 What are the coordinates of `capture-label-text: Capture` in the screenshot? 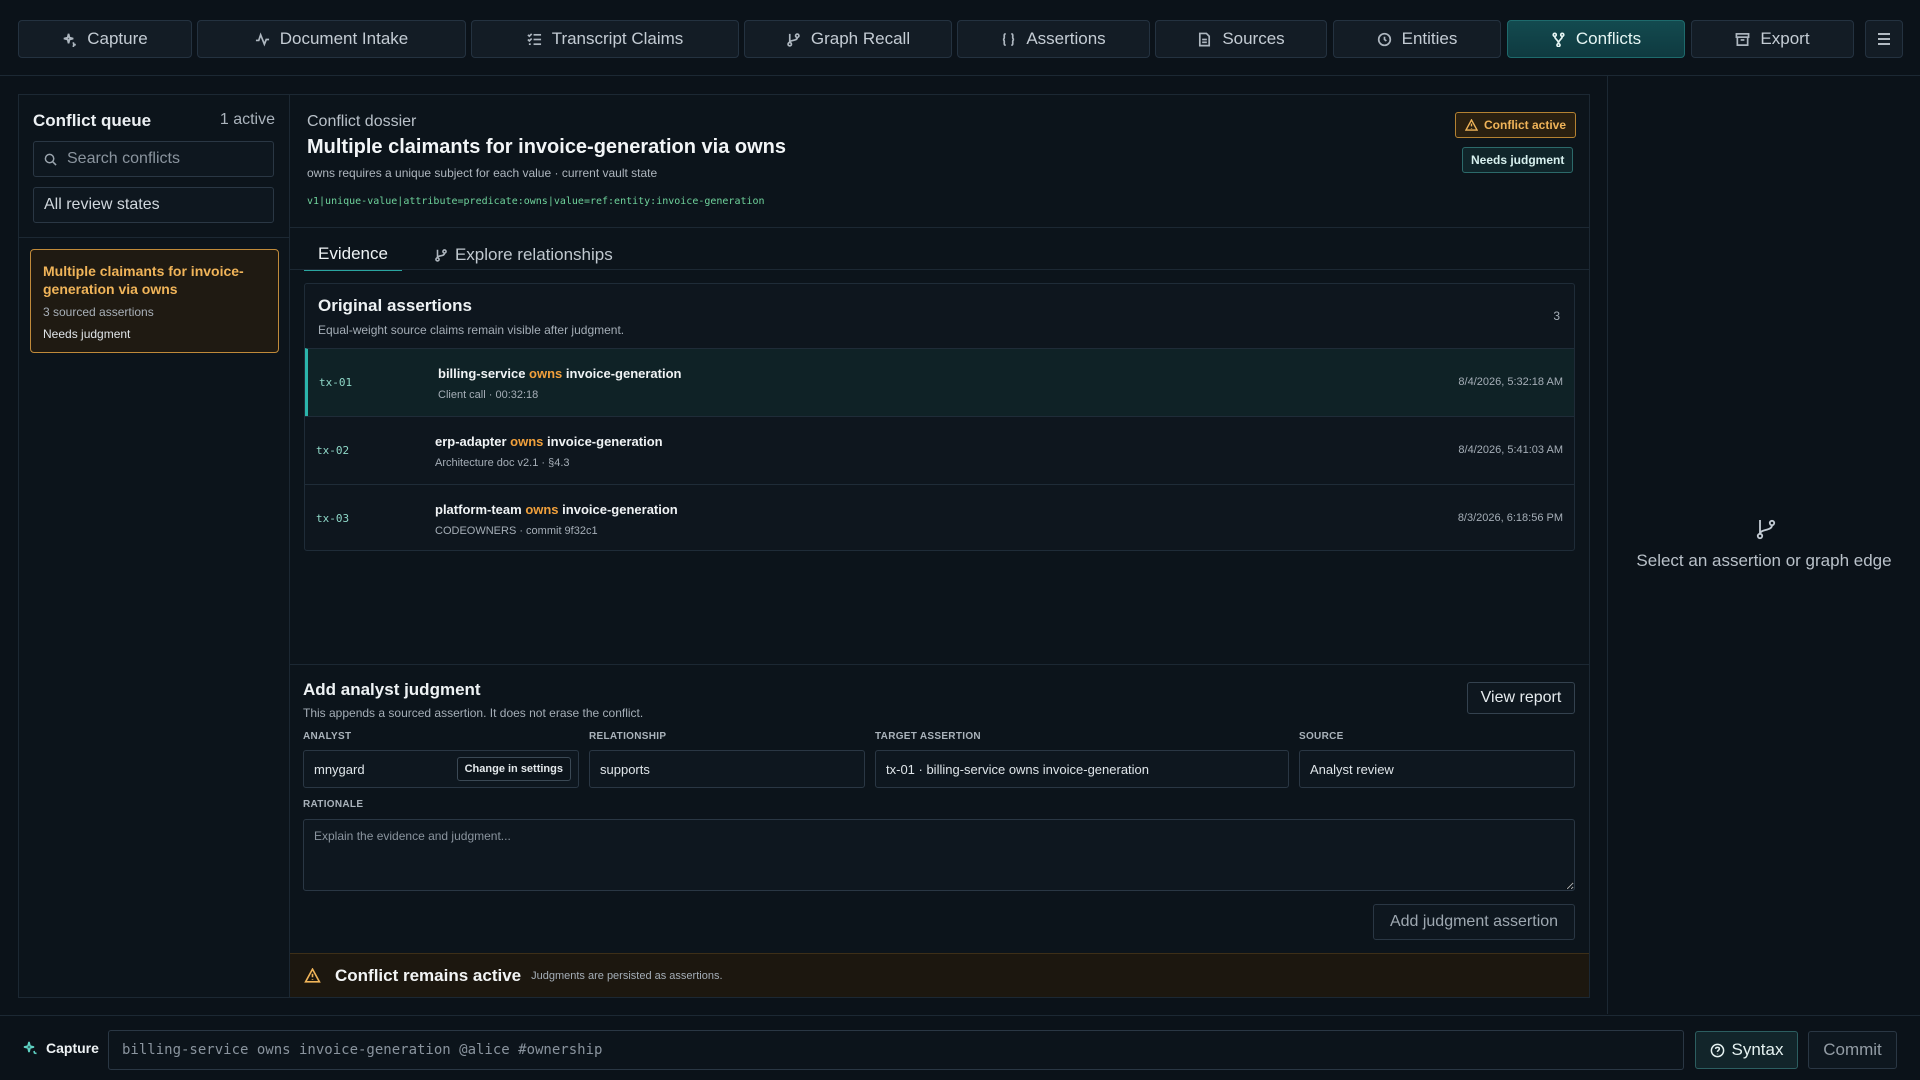 It's located at (72, 1048).